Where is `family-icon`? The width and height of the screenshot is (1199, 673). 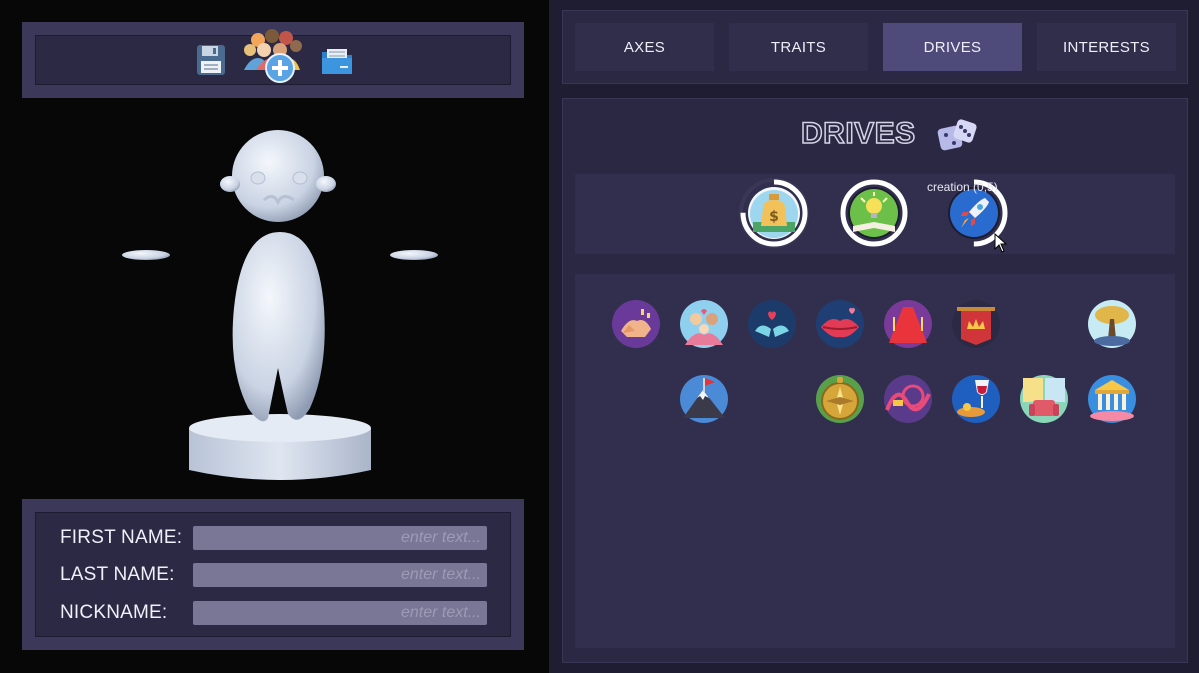
family-icon is located at coordinates (704, 324).